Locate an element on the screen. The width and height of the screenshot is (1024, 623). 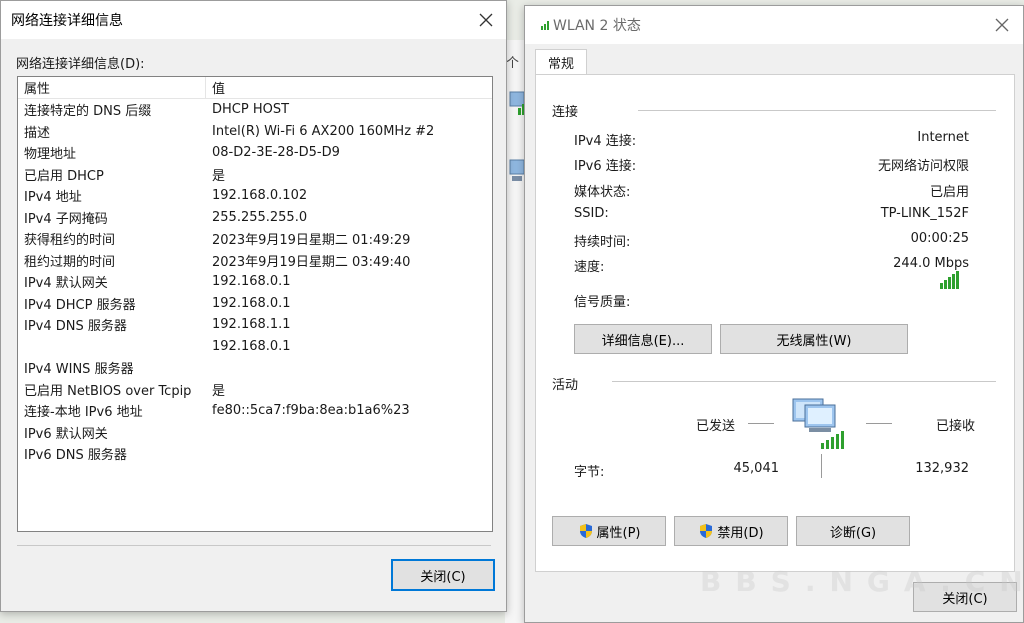
table-row: IPv4 子网掩码 255.255.255.0 is located at coordinates (255, 218).